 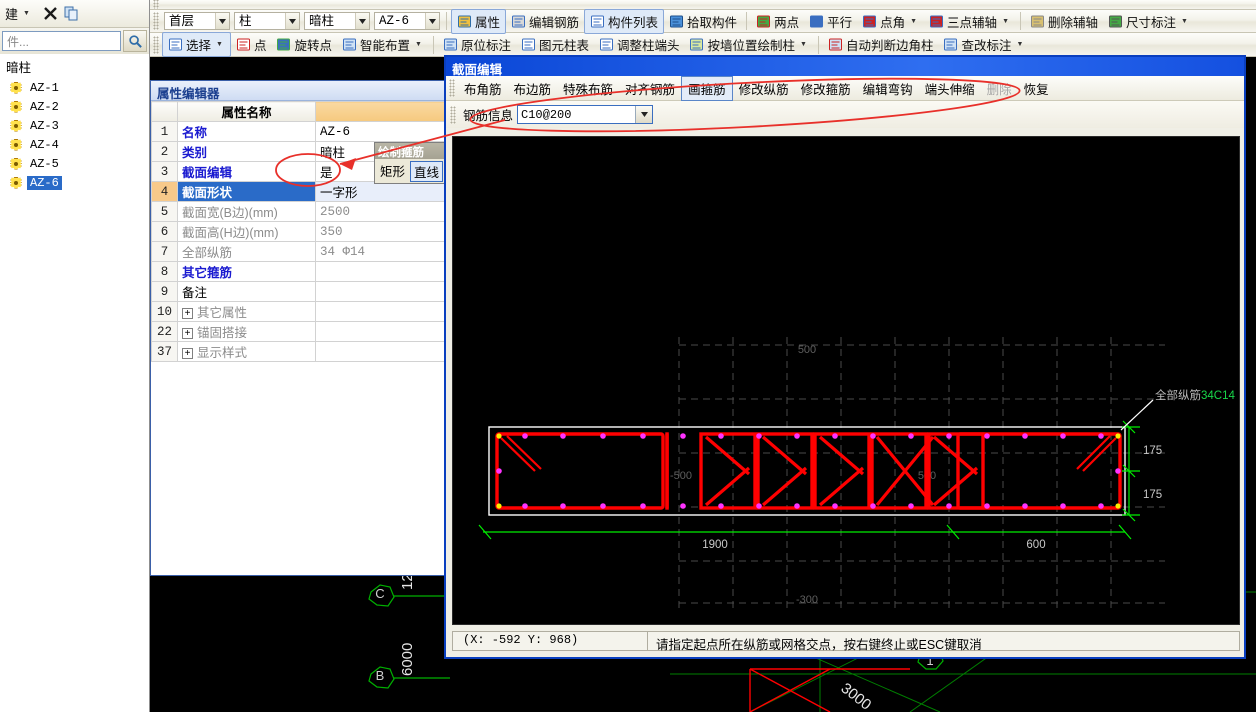 What do you see at coordinates (970, 21) in the screenshot?
I see `三点辅轴-button: 三点辅轴 ▼` at bounding box center [970, 21].